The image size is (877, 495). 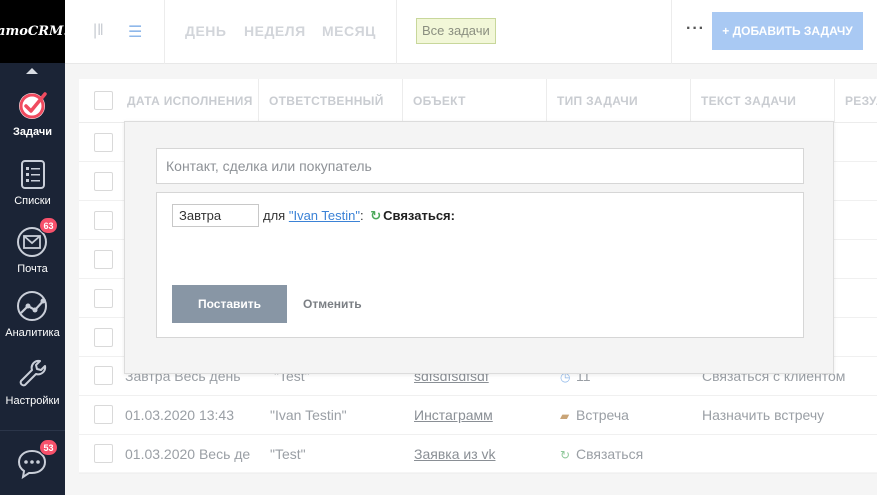 I want to click on column-header-date: ДАТА ИСПОЛНЕНИЯ, so click(x=188, y=101).